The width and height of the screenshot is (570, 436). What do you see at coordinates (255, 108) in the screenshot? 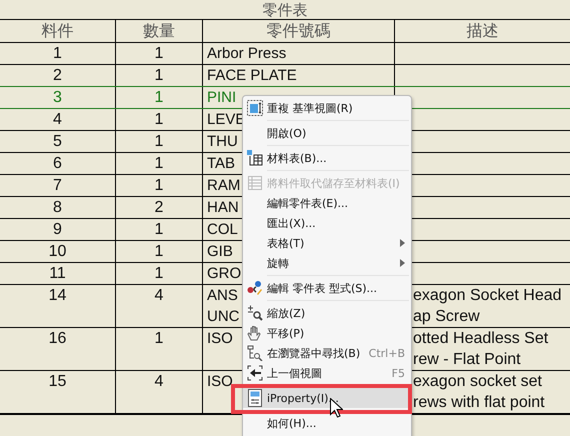
I see `frame-icon` at bounding box center [255, 108].